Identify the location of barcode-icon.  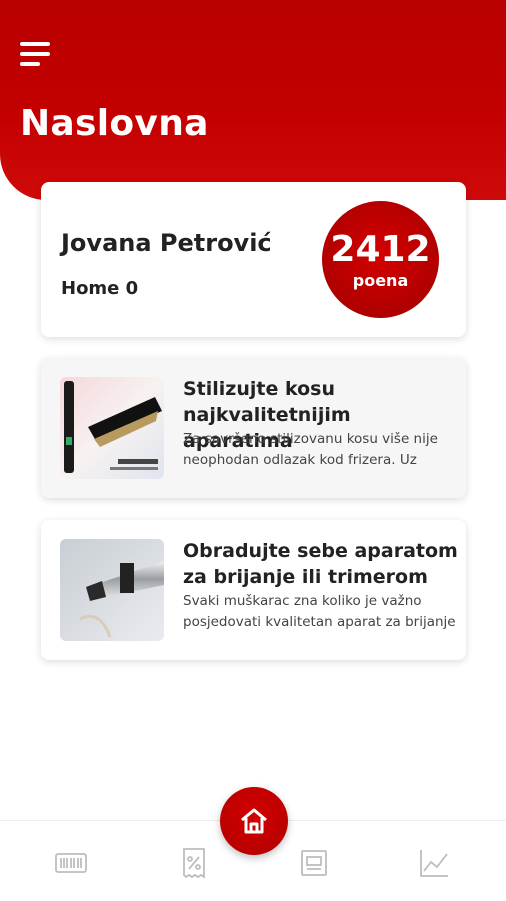
(71, 863).